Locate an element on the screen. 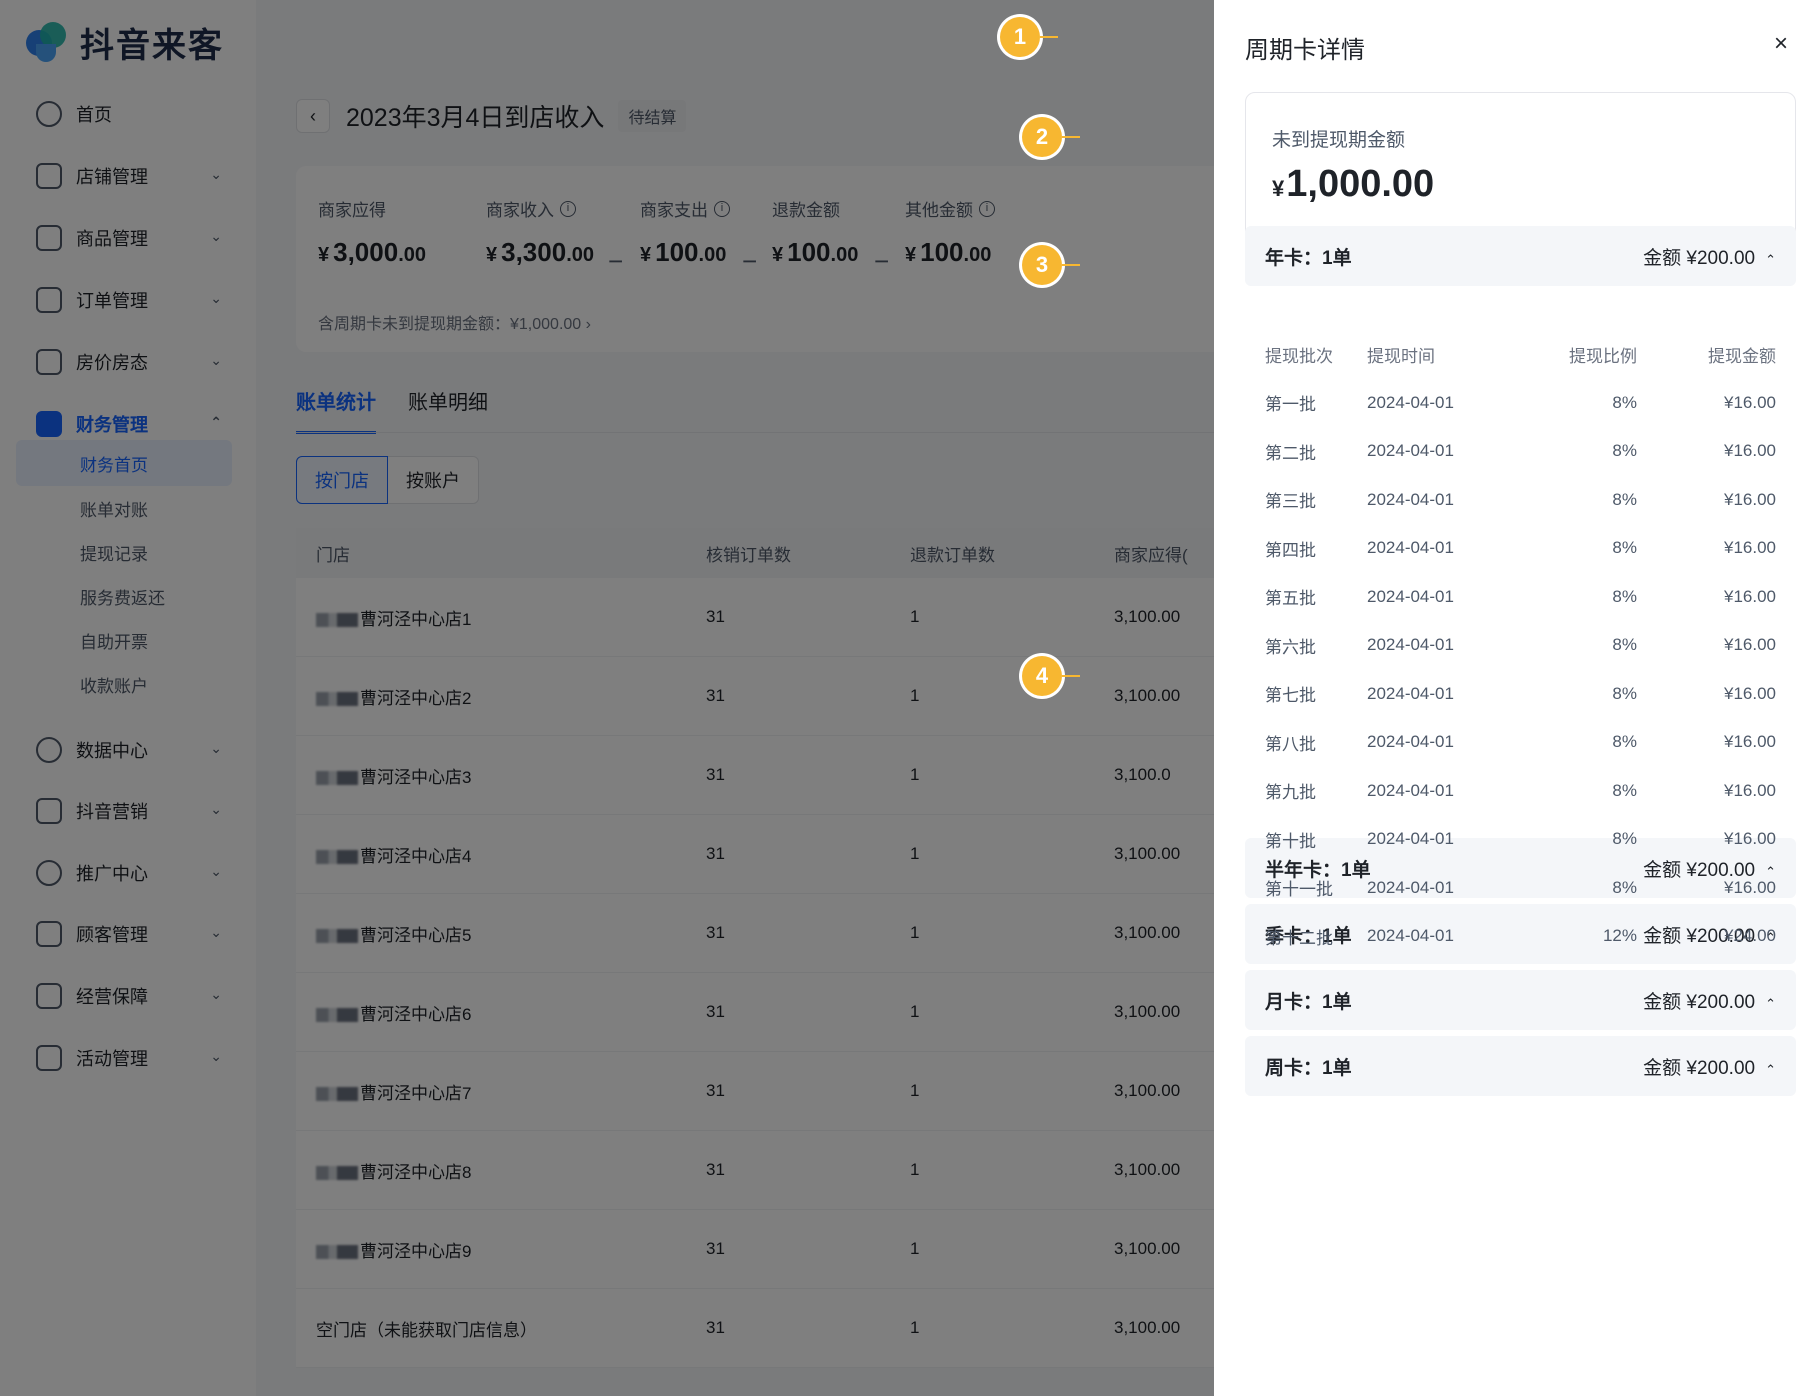  card-group-header: 月卡：1单 金额 ¥200.00 ⌃ is located at coordinates (1520, 1000).